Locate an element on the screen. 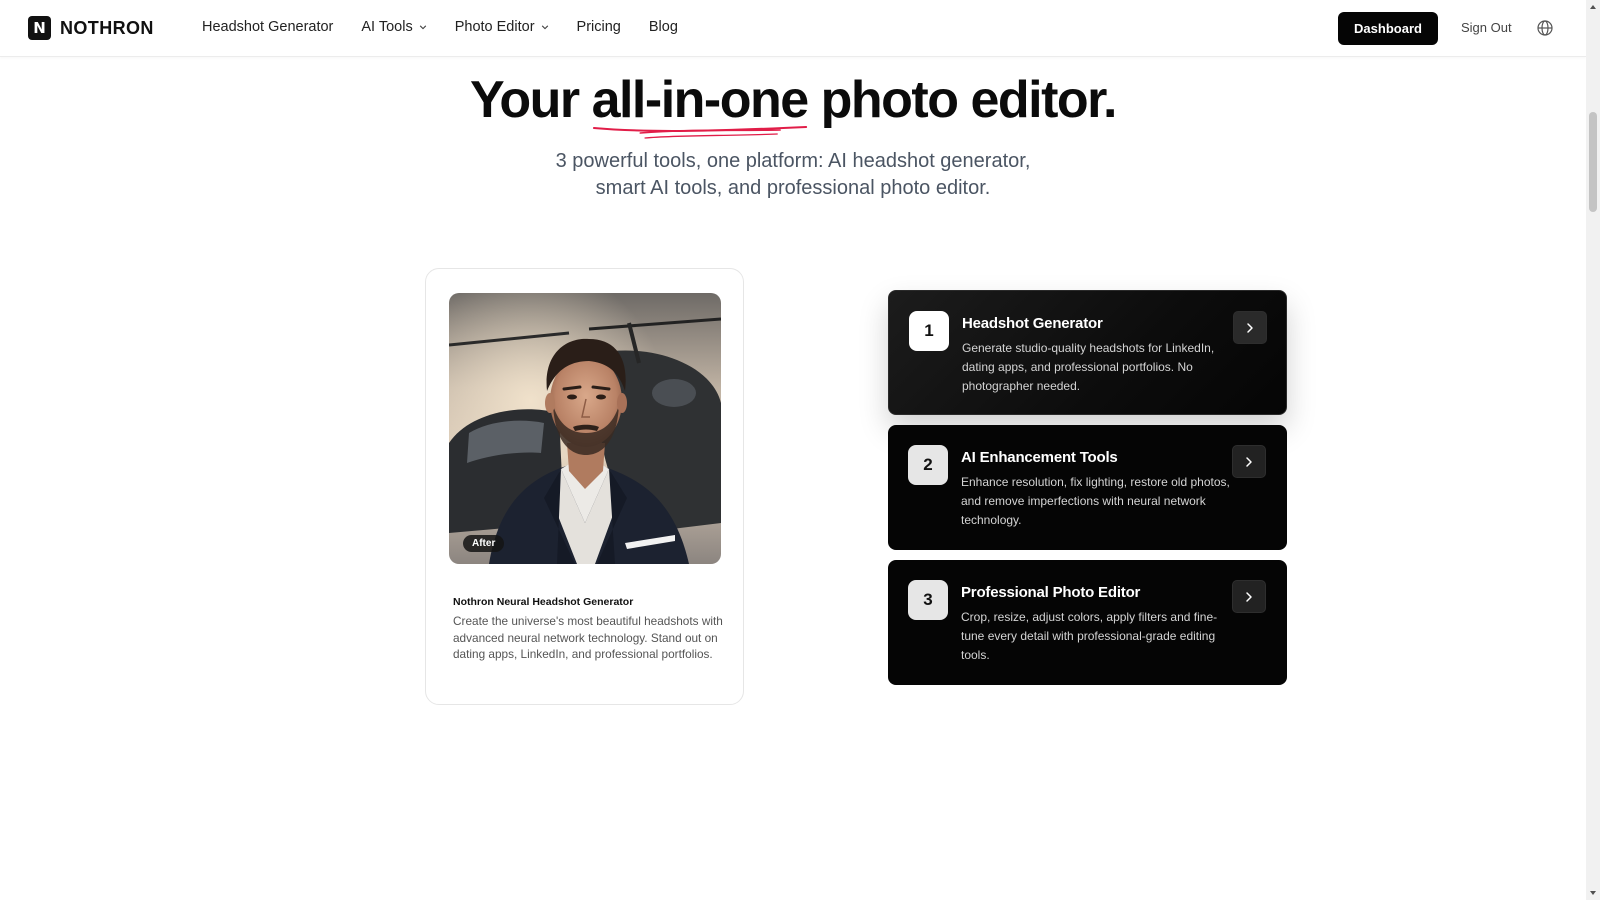 The height and width of the screenshot is (900, 1600). nav-link-label: Blog is located at coordinates (663, 27).